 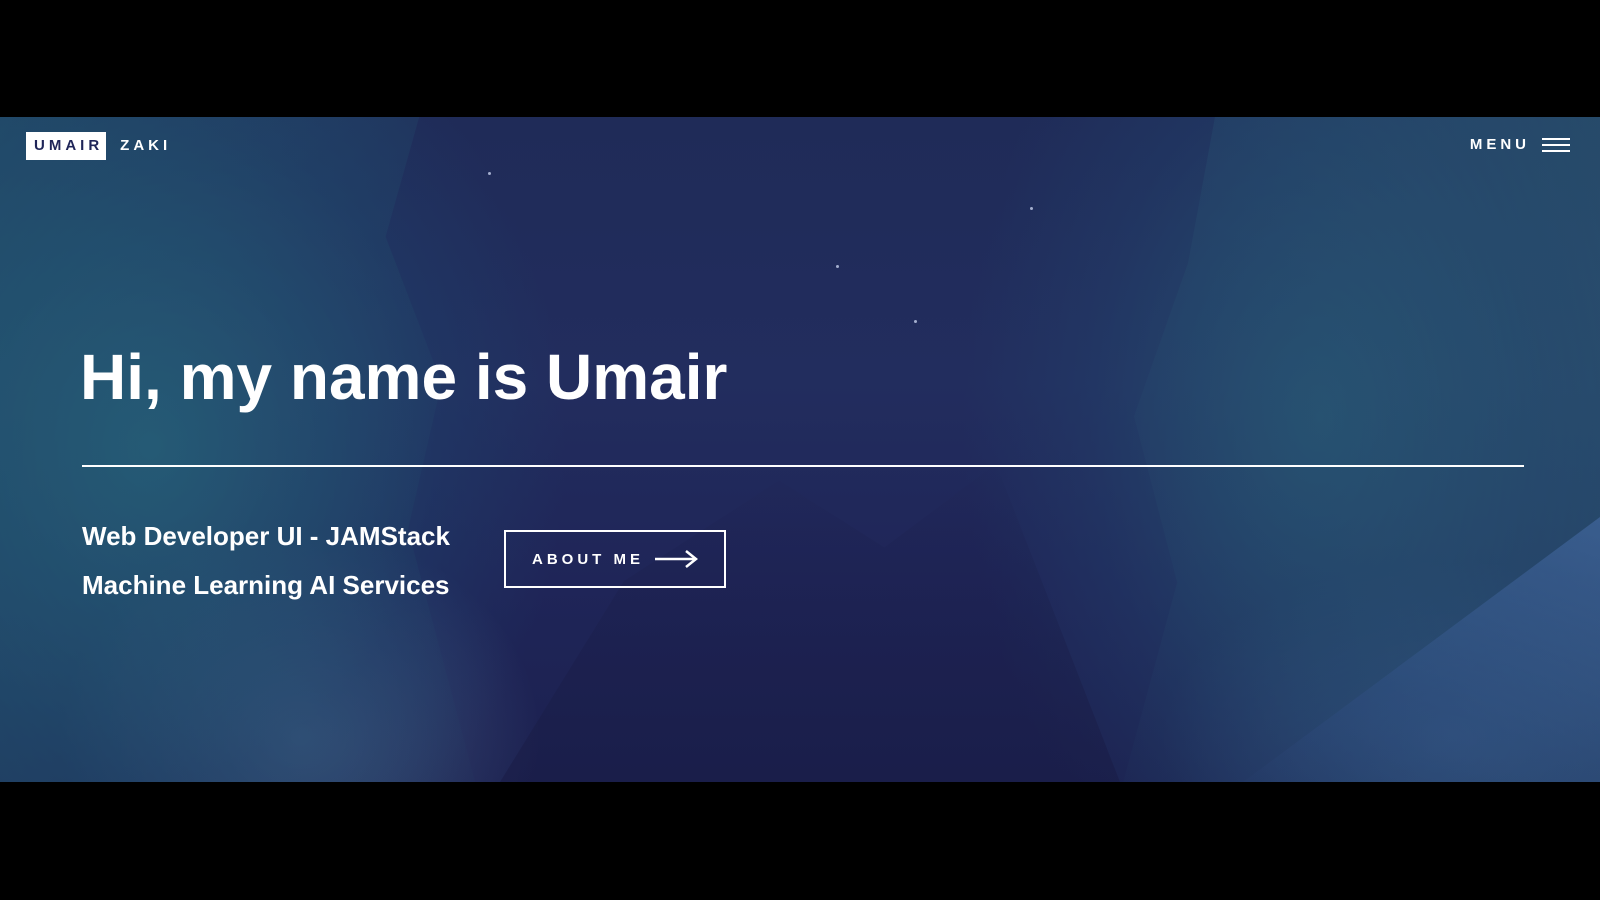 I want to click on tagline-machine-learning: Machine Learning AI Services, so click(x=266, y=585).